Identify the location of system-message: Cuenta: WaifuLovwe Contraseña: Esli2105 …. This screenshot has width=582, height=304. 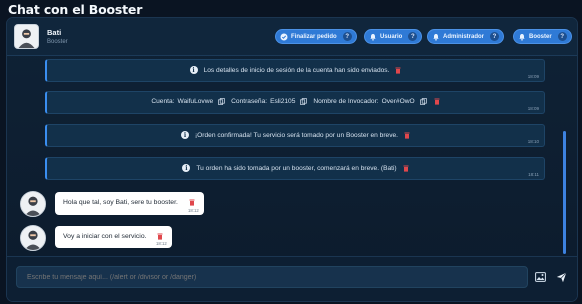
(295, 102).